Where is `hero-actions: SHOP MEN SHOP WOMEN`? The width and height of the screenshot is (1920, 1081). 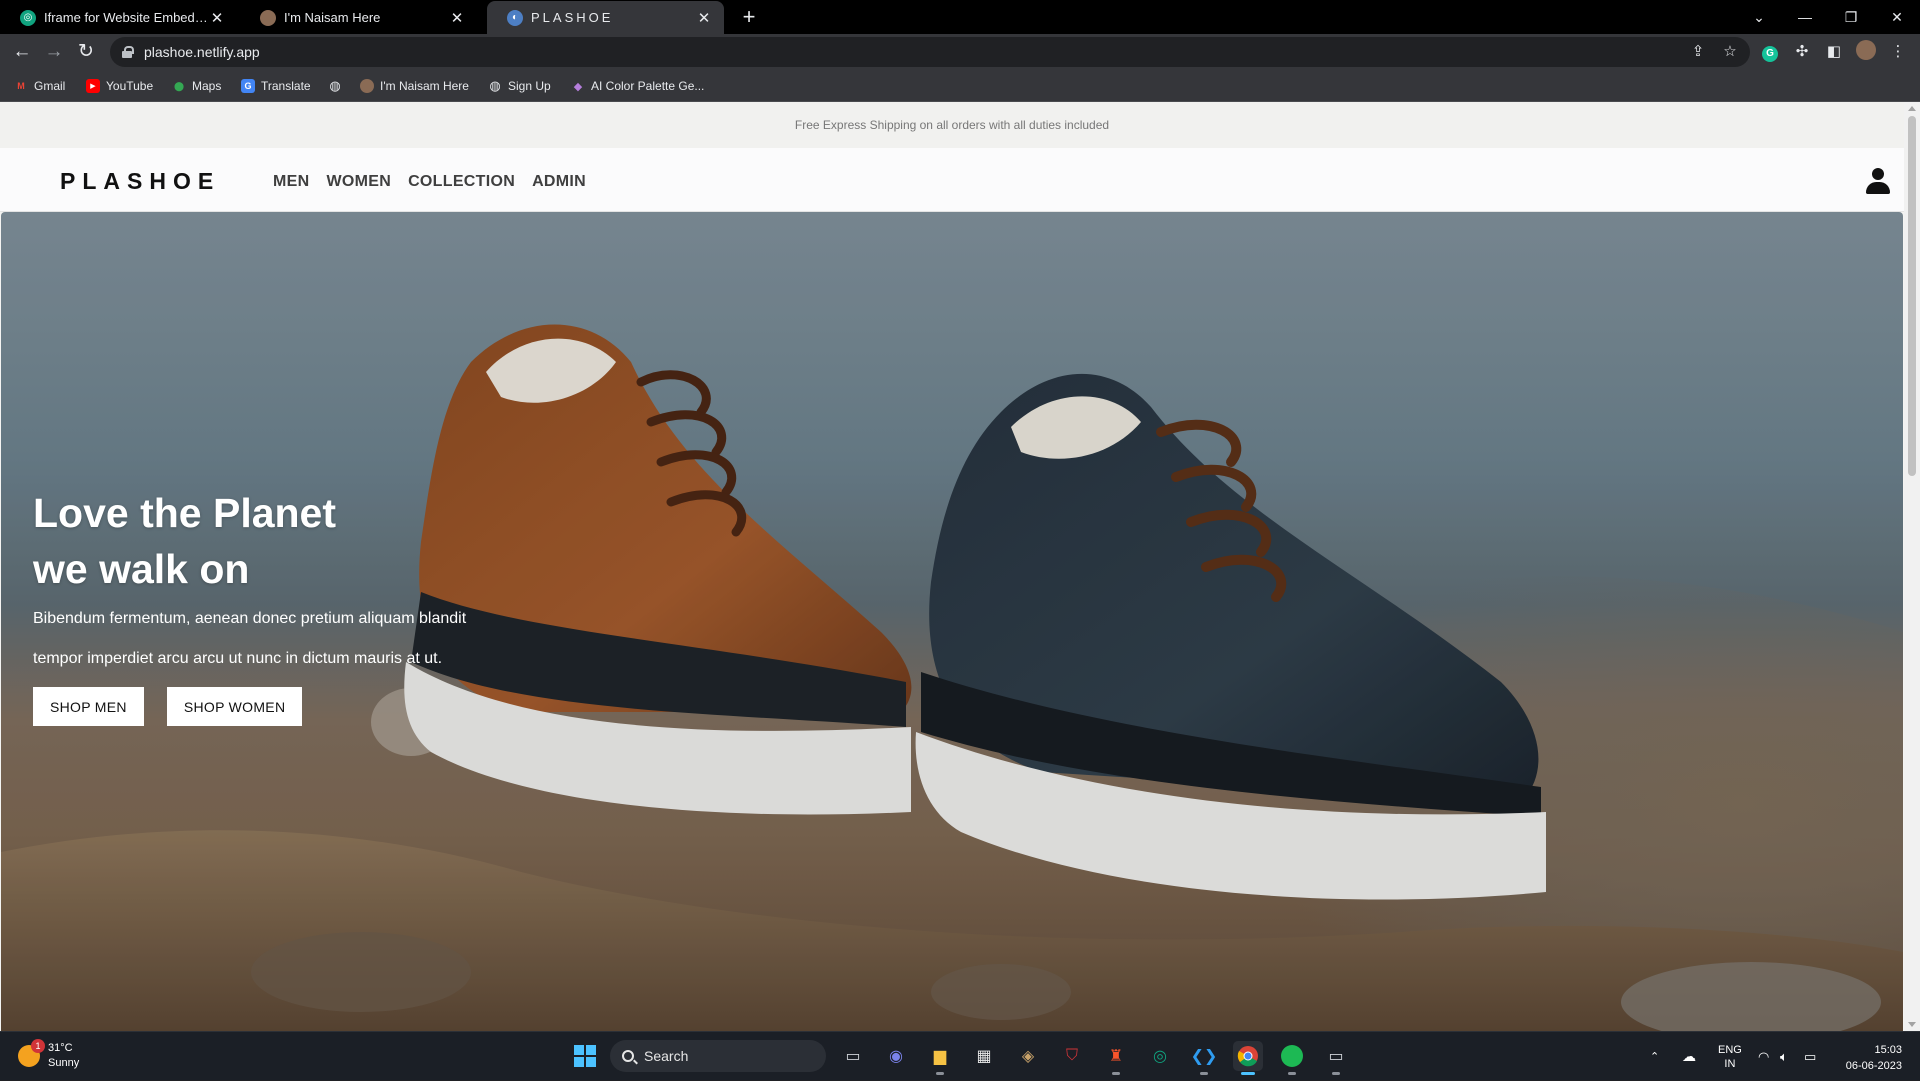
hero-actions: SHOP MEN SHOP WOMEN is located at coordinates (293, 706).